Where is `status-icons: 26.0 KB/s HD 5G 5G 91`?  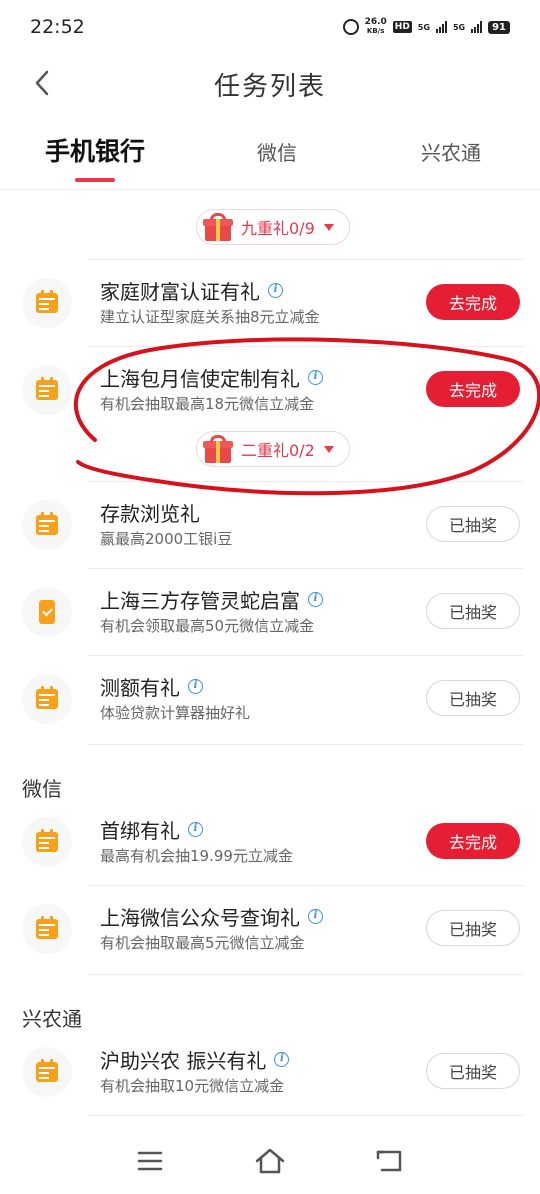
status-icons: 26.0 KB/s HD 5G 5G 91 is located at coordinates (426, 26).